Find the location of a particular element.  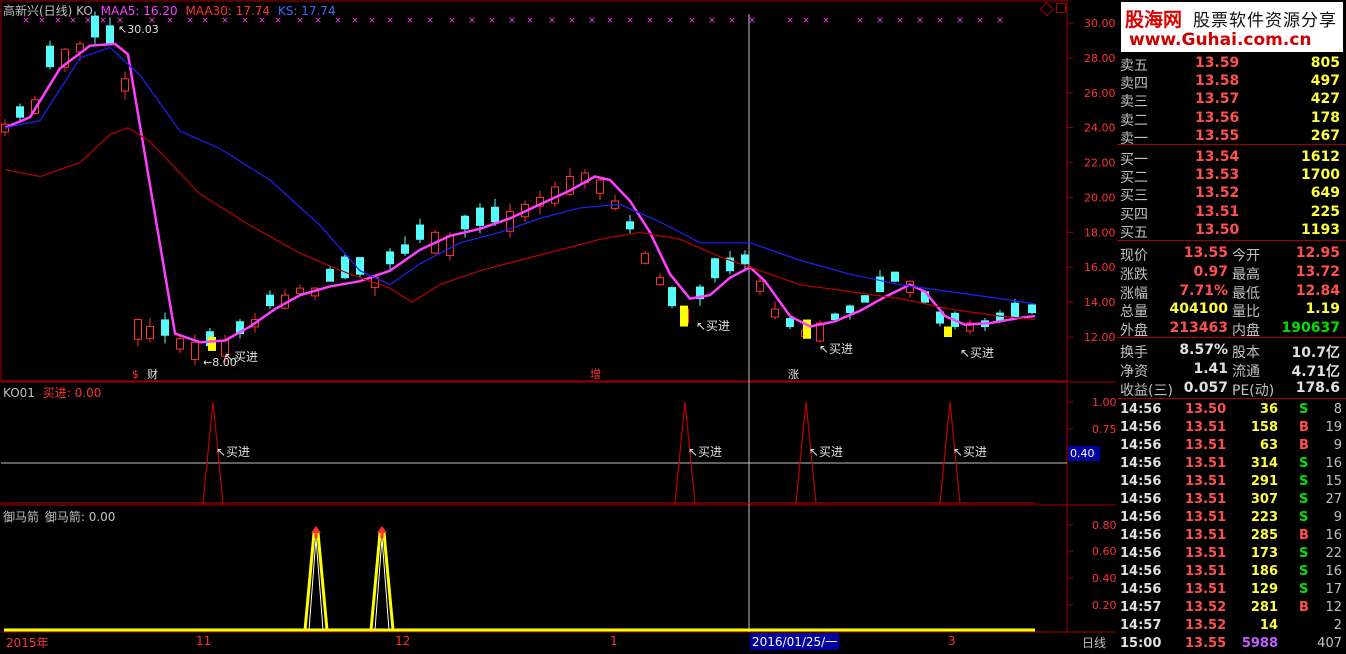

stat-value: 404100 is located at coordinates (1198, 309).